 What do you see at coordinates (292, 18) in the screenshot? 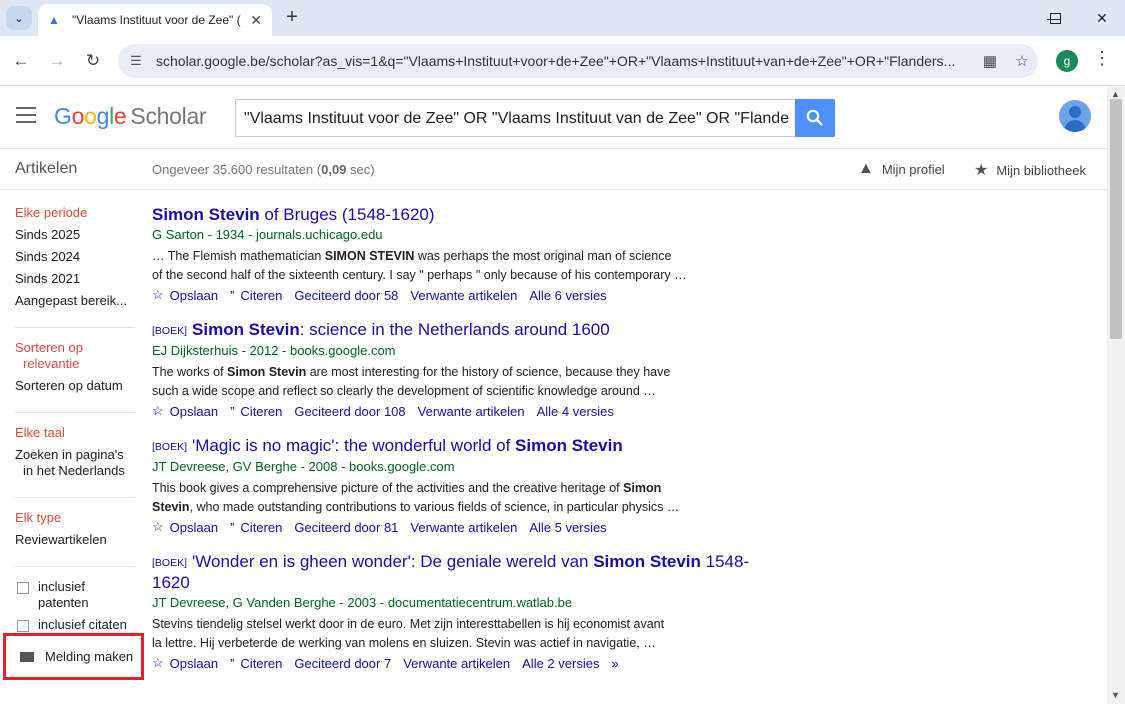
I see `new-tab-icon: +` at bounding box center [292, 18].